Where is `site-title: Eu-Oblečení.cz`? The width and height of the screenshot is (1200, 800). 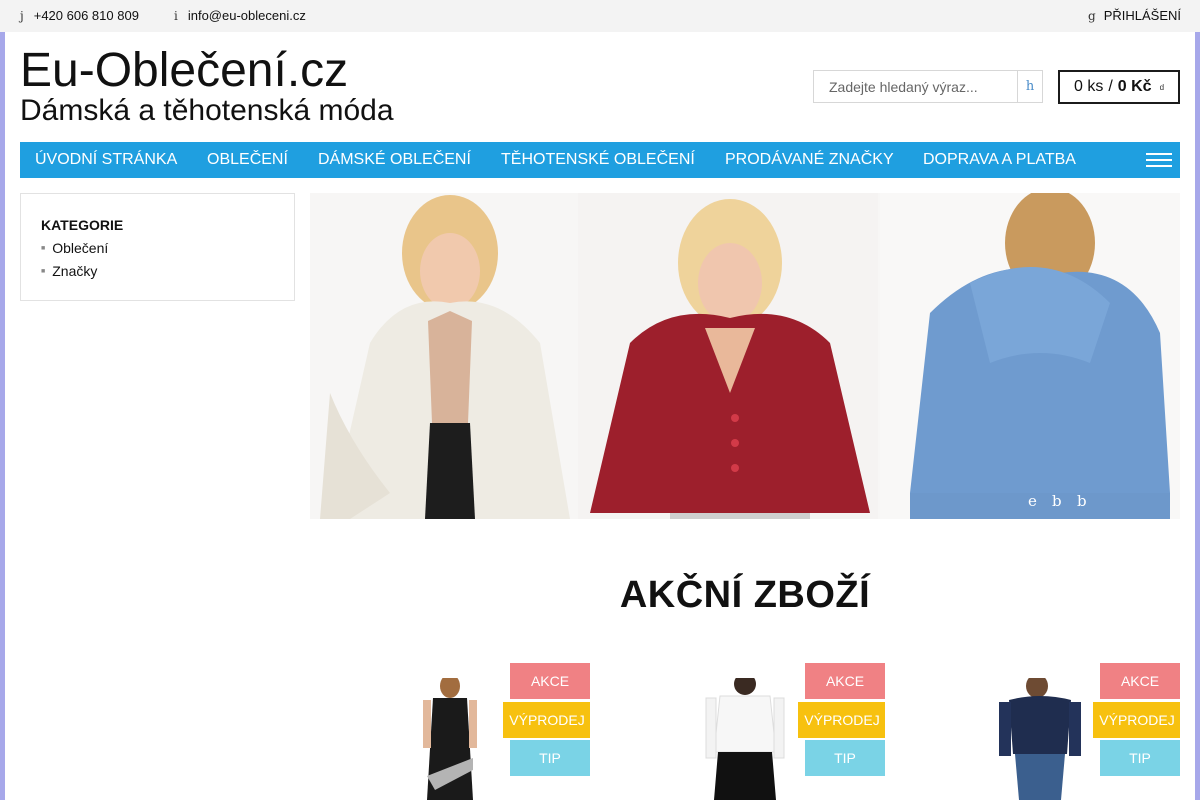 site-title: Eu-Oblečení.cz is located at coordinates (184, 71).